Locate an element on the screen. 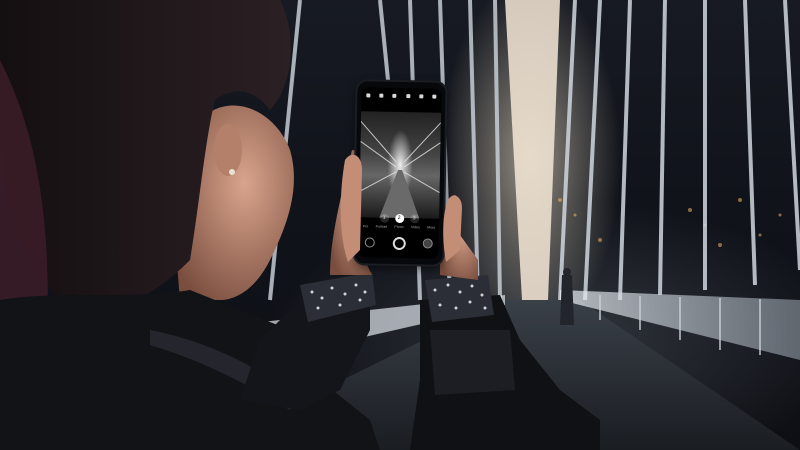  gallery-thumbnail-icon is located at coordinates (369, 242).